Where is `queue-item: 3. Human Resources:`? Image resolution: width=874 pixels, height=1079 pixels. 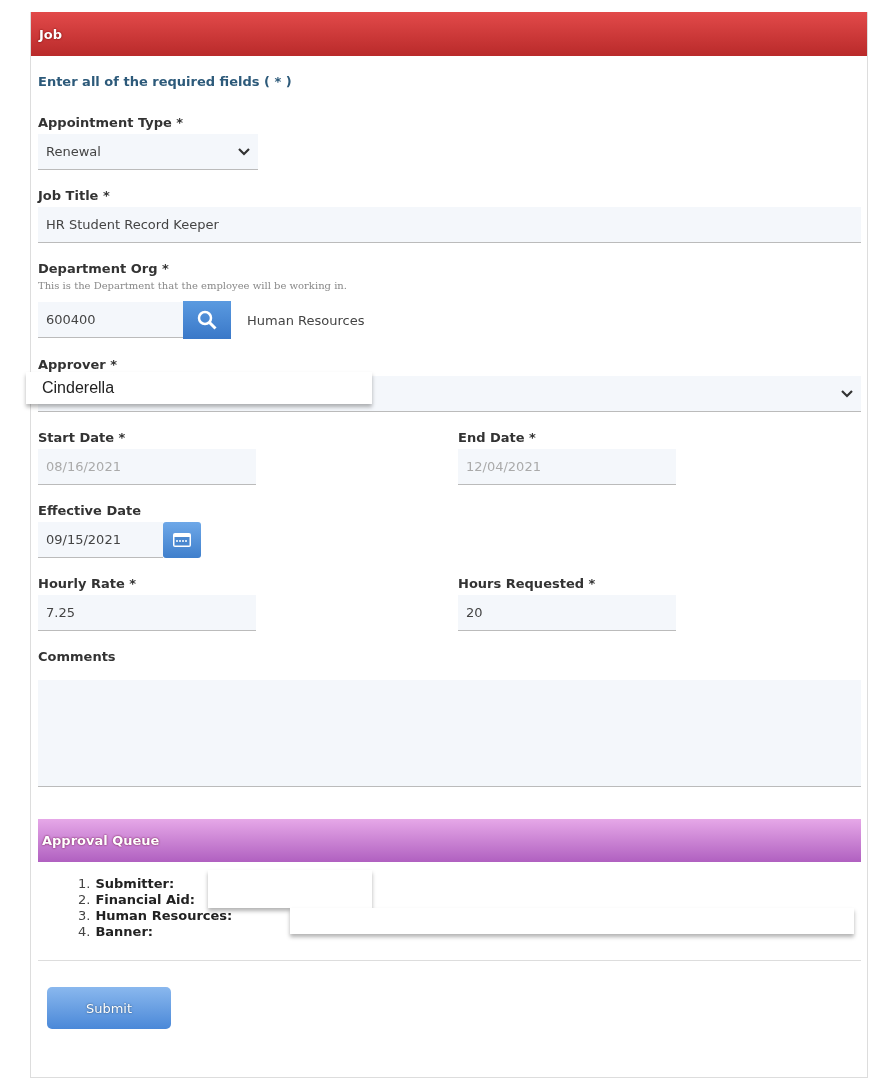 queue-item: 3. Human Resources: is located at coordinates (155, 916).